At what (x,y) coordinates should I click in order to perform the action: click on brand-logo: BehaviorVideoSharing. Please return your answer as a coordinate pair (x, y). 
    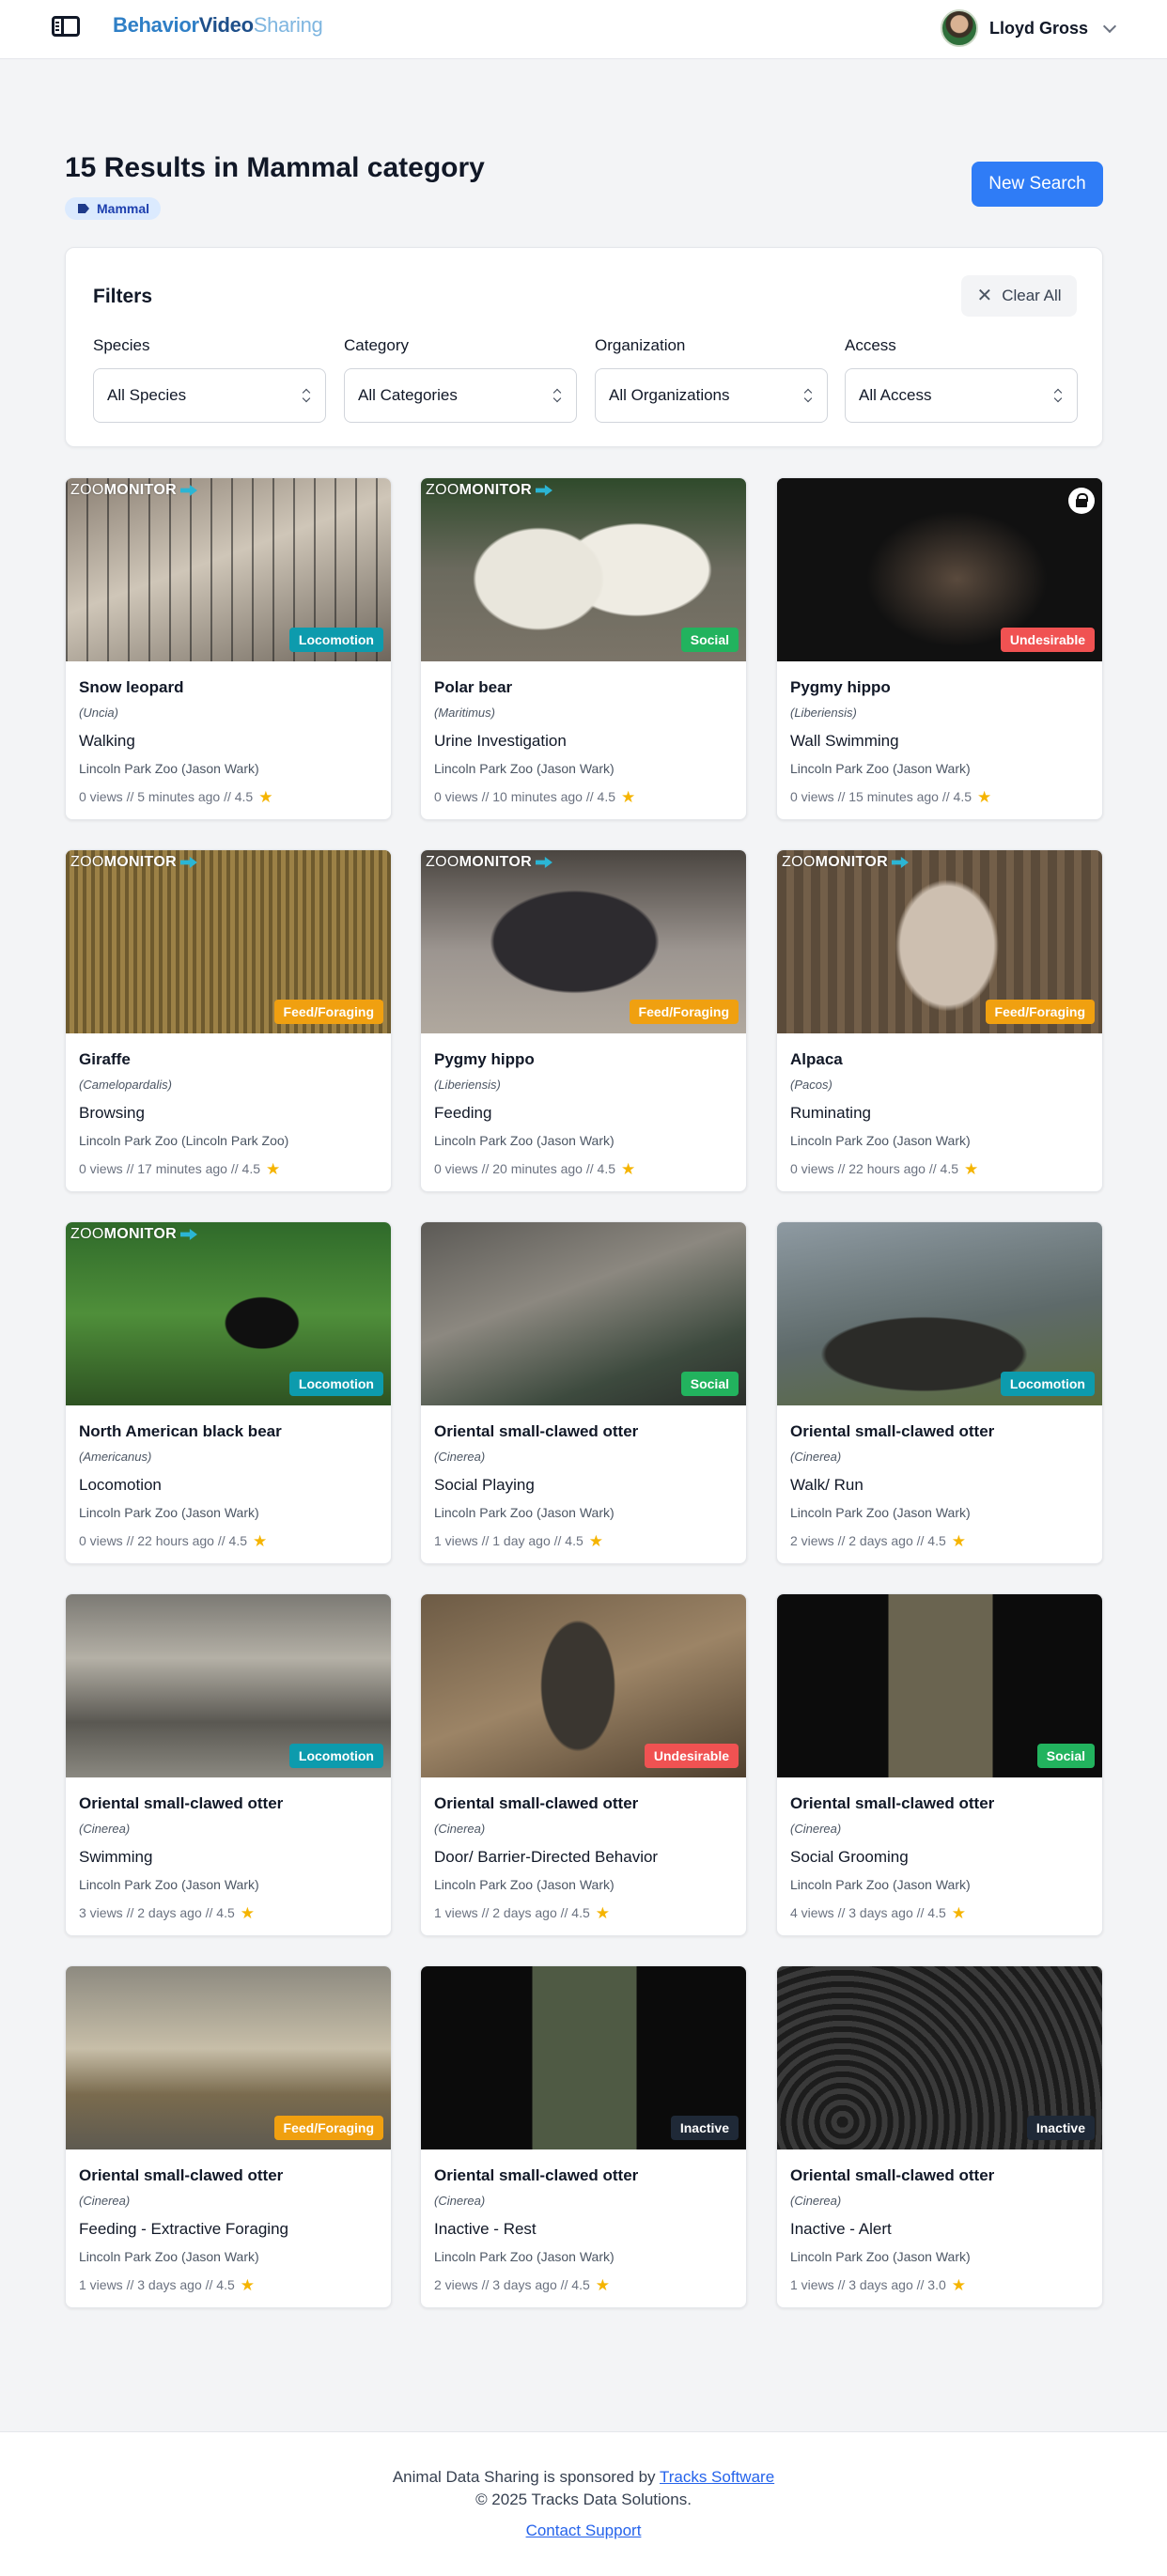
    Looking at the image, I should click on (218, 25).